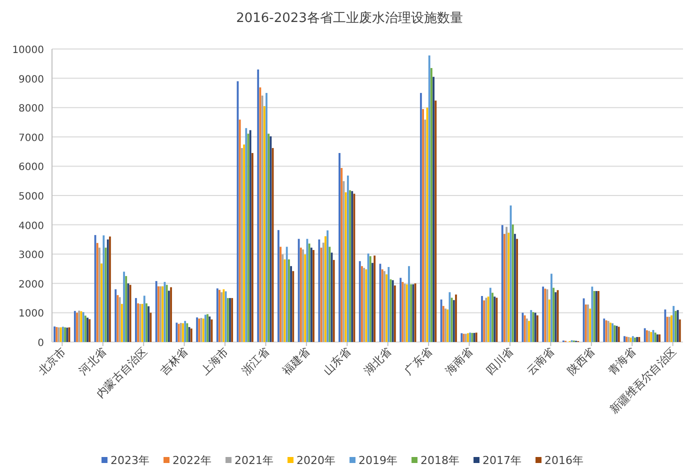 The image size is (699, 475). I want to click on legend-item: 2018年, so click(436, 460).